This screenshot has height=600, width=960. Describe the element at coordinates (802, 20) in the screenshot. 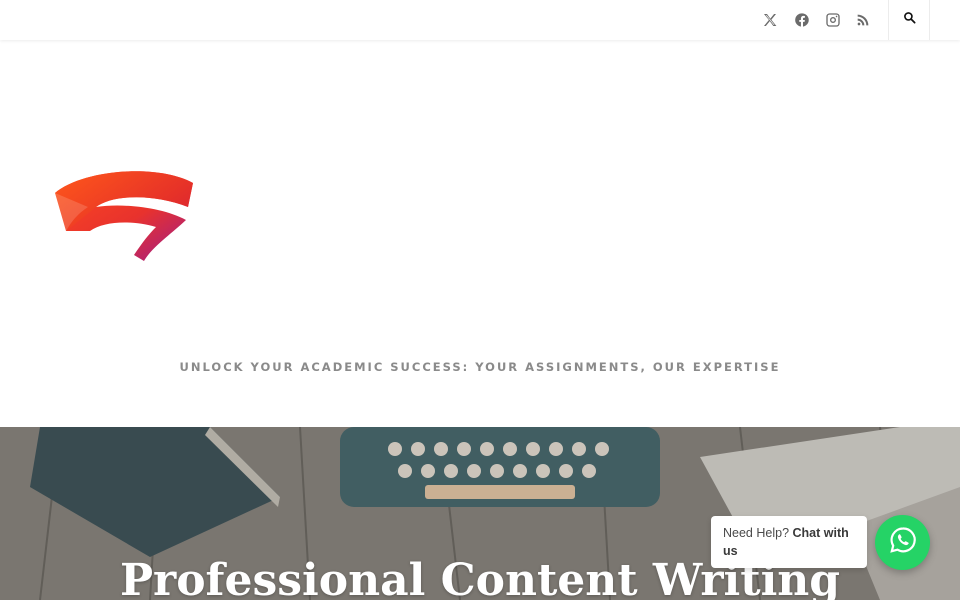

I see `facebook-icon` at that location.